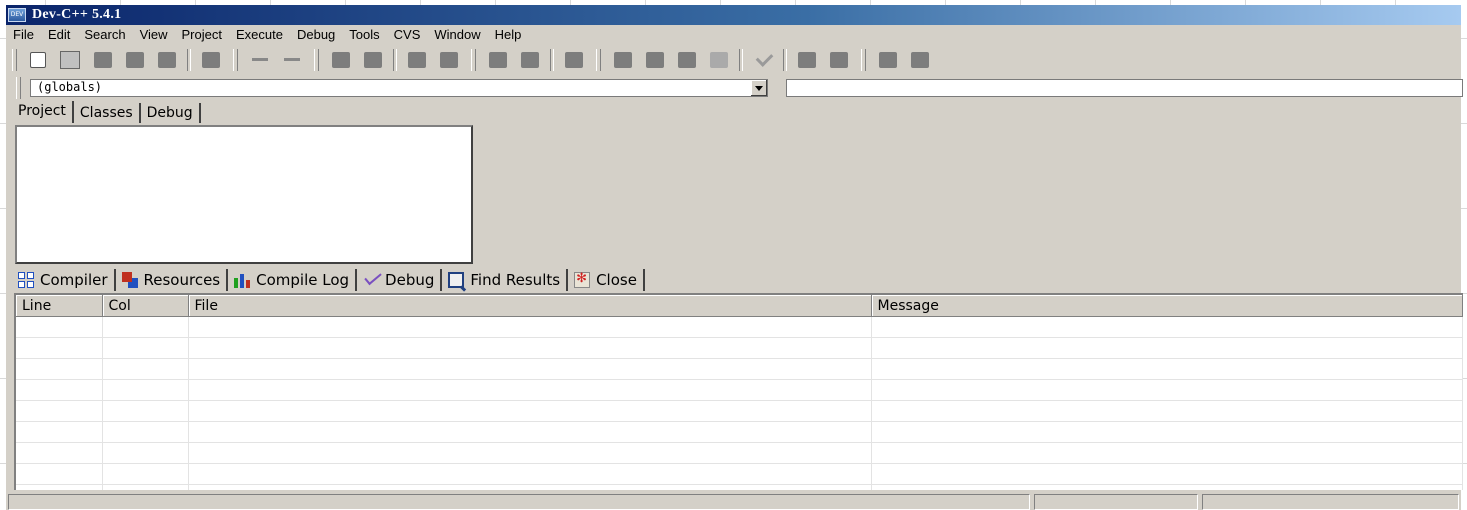 This screenshot has width=1467, height=510. What do you see at coordinates (70, 60) in the screenshot?
I see `open-file-icon` at bounding box center [70, 60].